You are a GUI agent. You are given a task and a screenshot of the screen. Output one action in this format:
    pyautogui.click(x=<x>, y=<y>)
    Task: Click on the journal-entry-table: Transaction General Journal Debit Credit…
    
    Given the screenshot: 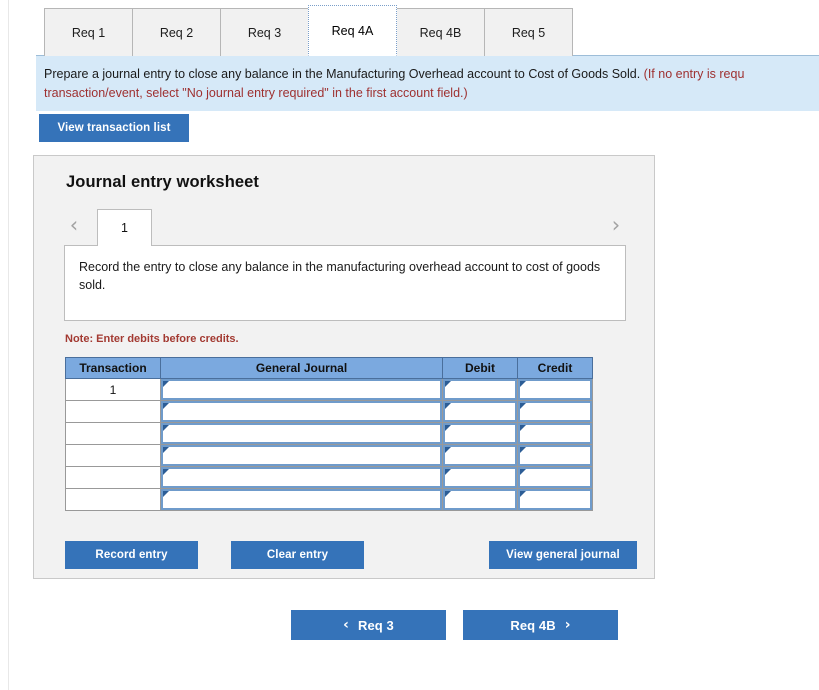 What is the action you would take?
    pyautogui.click(x=329, y=434)
    